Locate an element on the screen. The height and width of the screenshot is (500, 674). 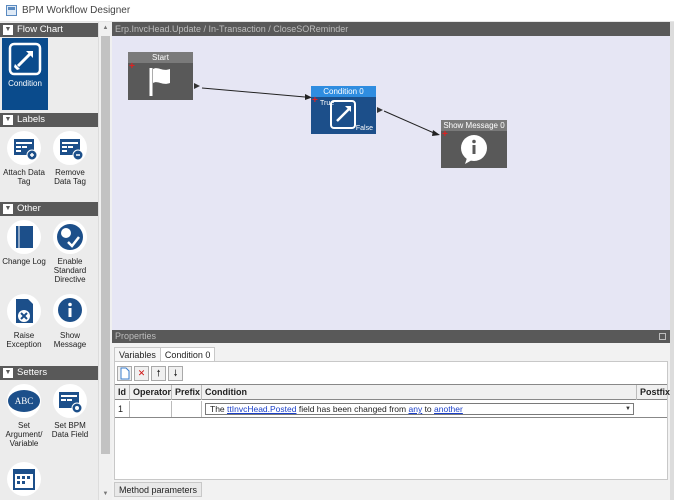
tab-condition-0: Condition 0 is located at coordinates (187, 354).